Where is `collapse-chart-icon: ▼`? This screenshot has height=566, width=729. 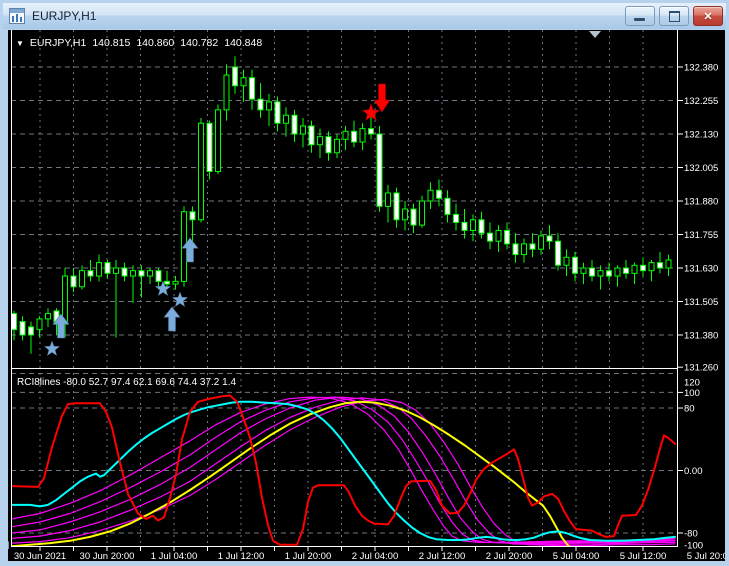
collapse-chart-icon: ▼ is located at coordinates (20, 43).